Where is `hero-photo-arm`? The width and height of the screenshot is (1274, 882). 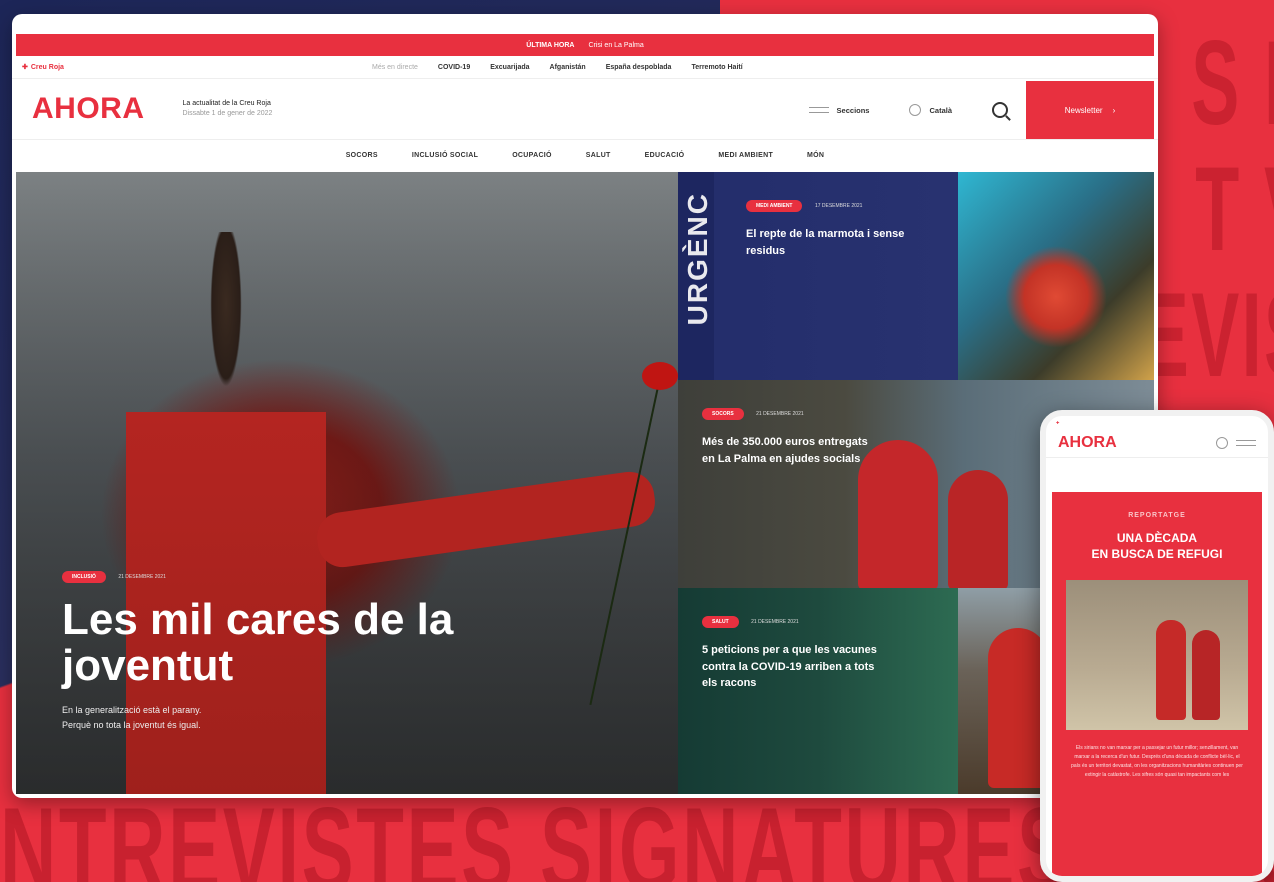 hero-photo-arm is located at coordinates (486, 519).